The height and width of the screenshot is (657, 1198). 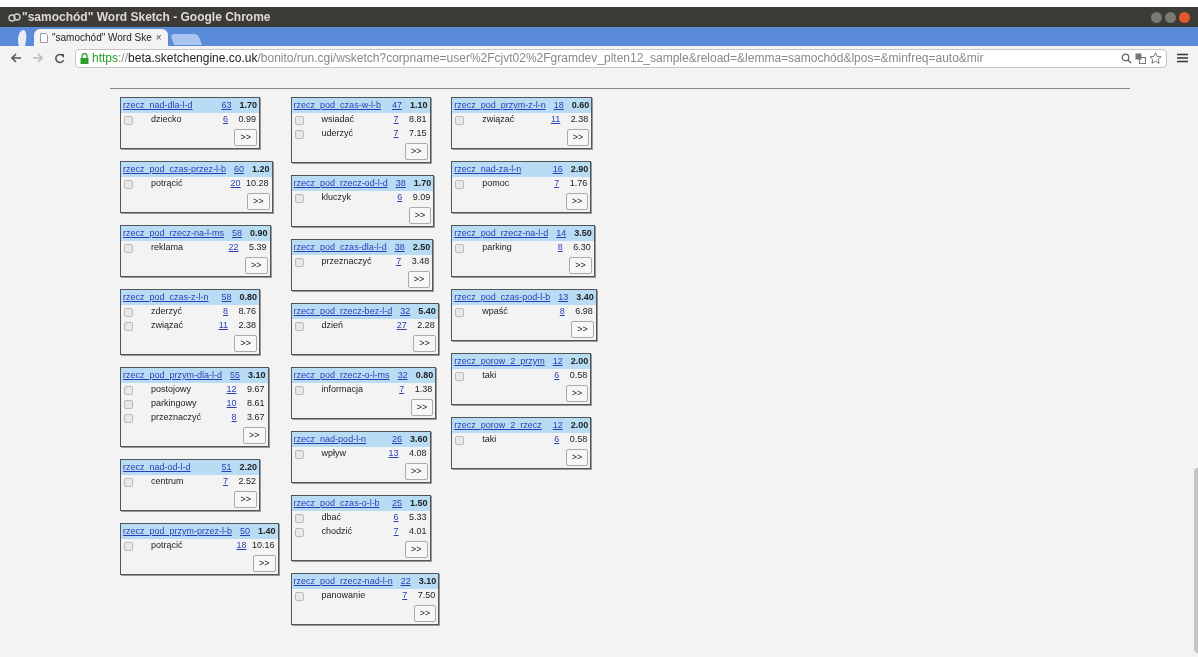 I want to click on relation-link: rzecz_pod_rzecz-na-l-ms, so click(x=174, y=233).